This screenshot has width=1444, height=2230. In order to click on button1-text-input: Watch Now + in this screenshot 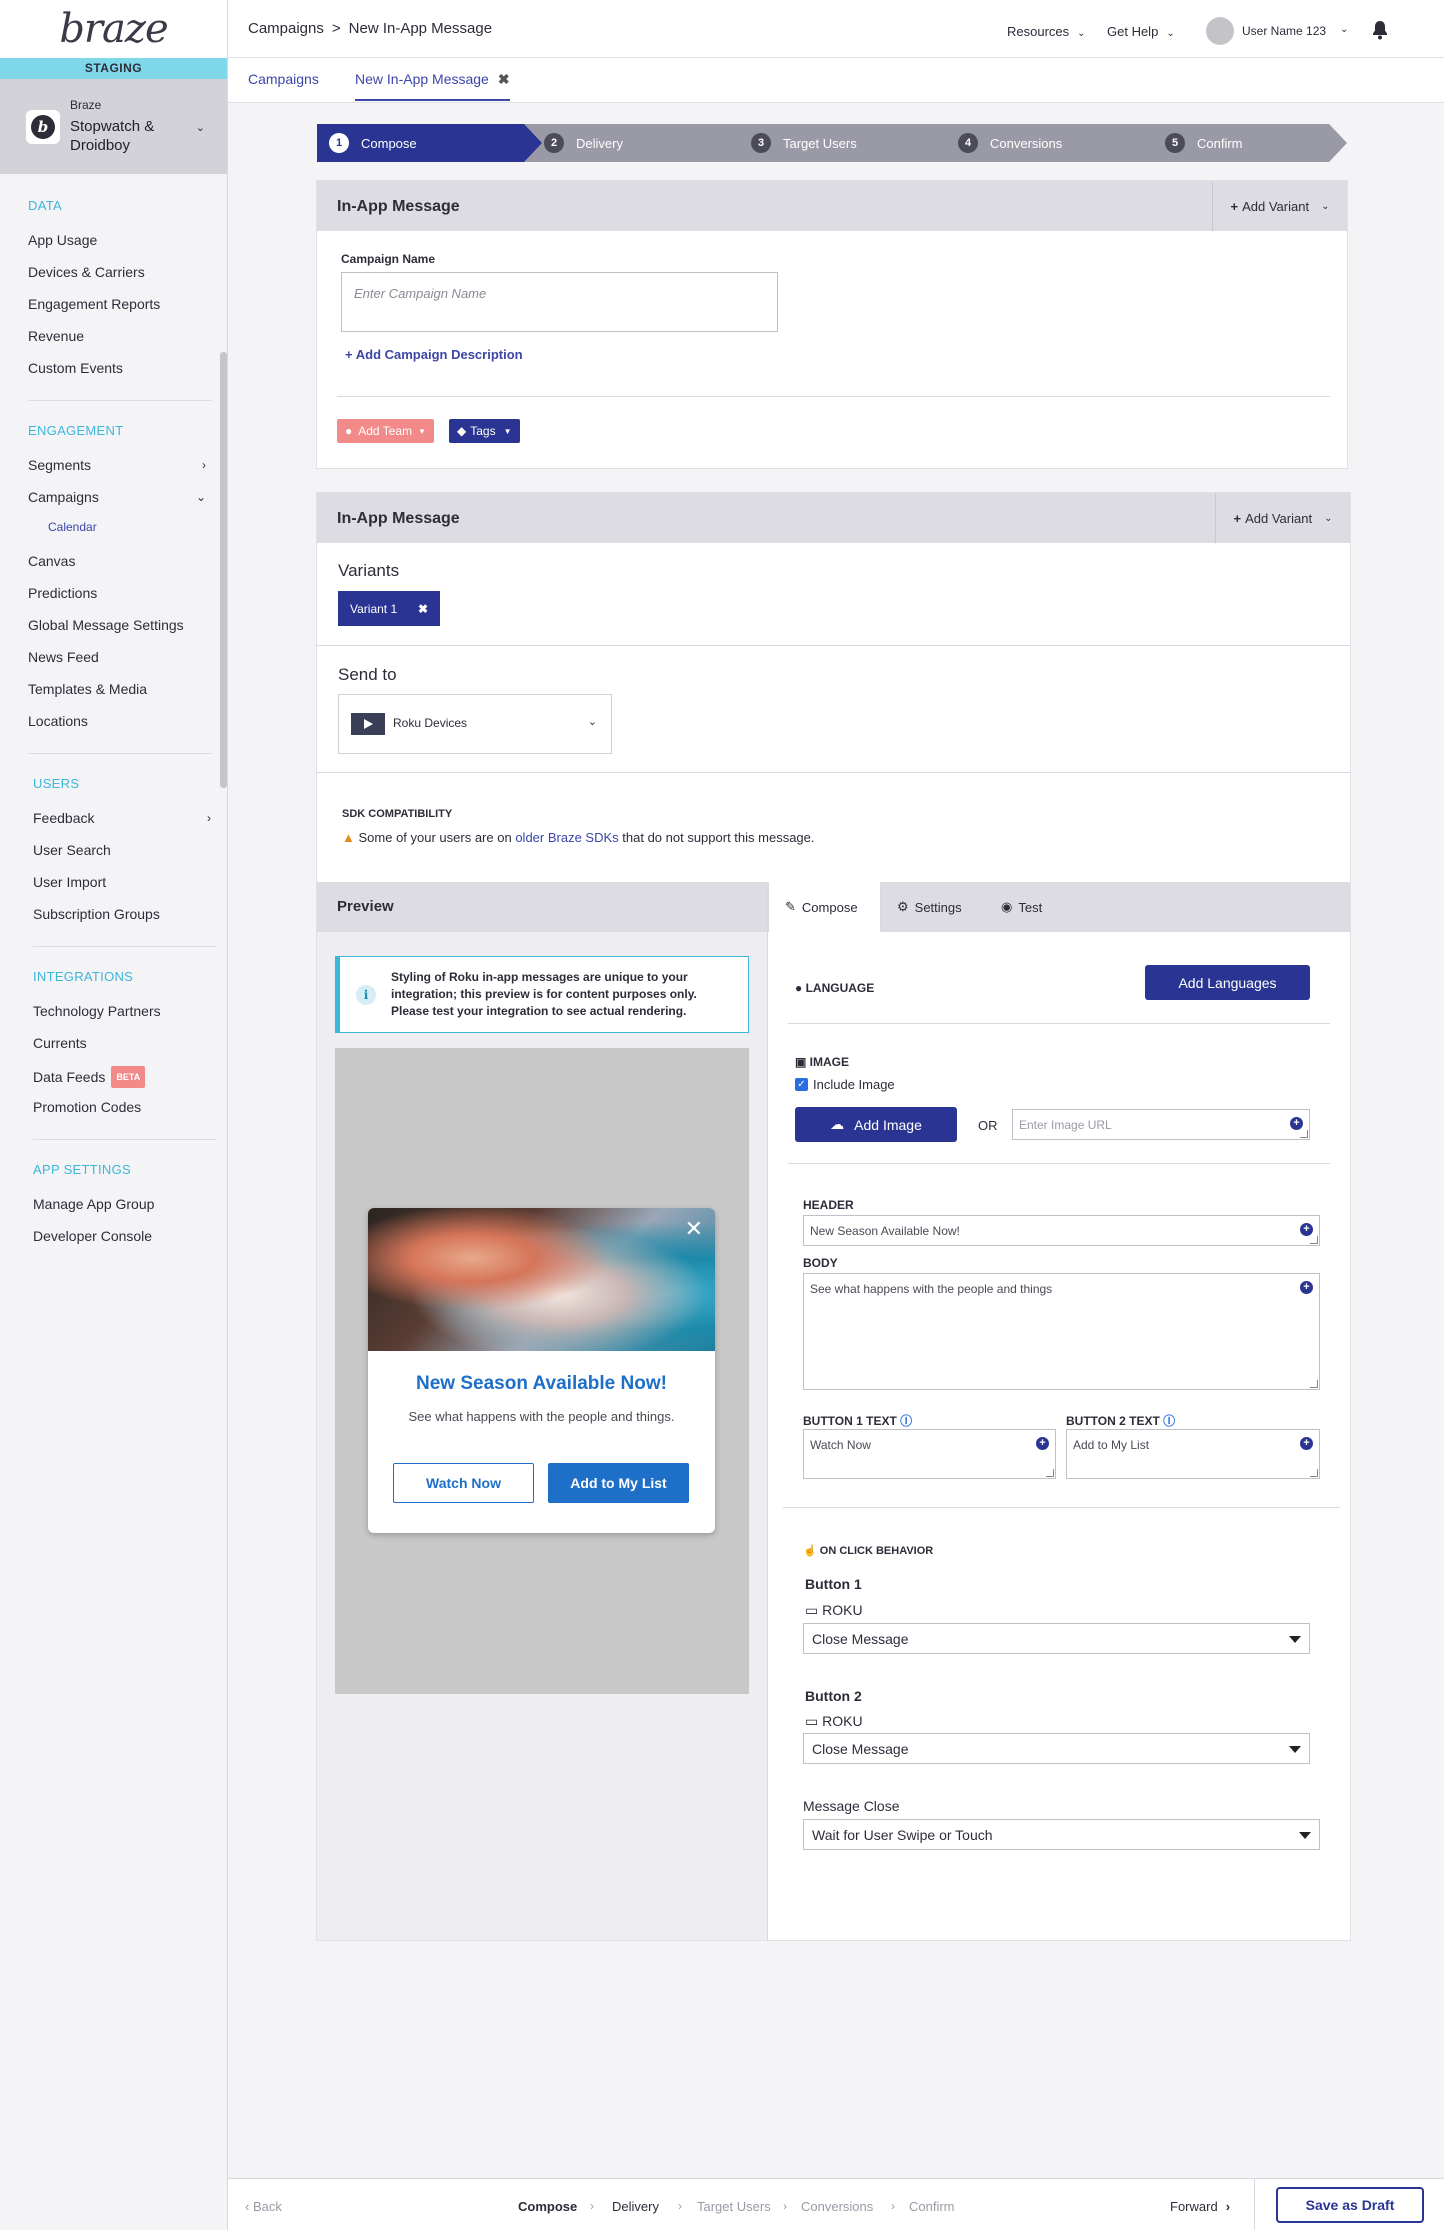, I will do `click(929, 1454)`.